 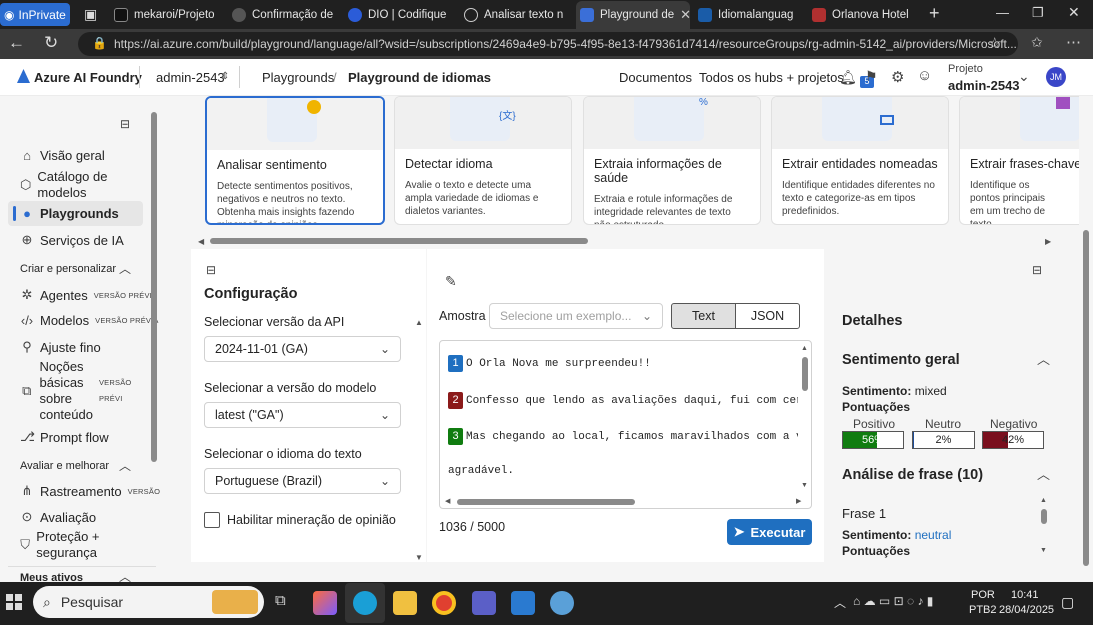 I want to click on main-scrollbar, so click(x=1086, y=340).